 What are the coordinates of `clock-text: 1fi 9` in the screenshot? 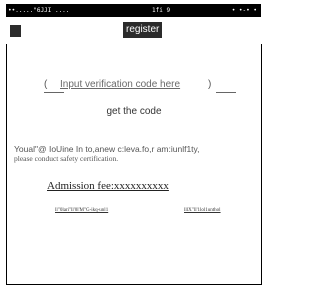 It's located at (161, 10).